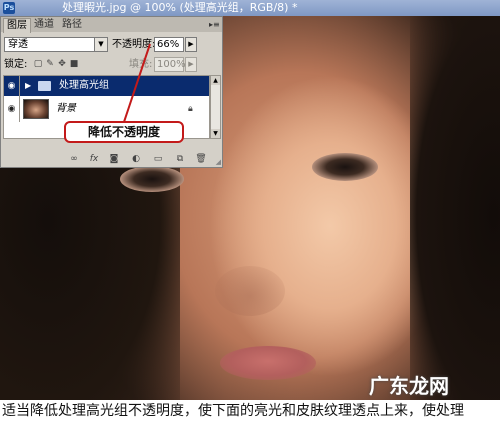 This screenshot has height=421, width=500. Describe the element at coordinates (170, 64) in the screenshot. I see `fill-input: 100%` at that location.